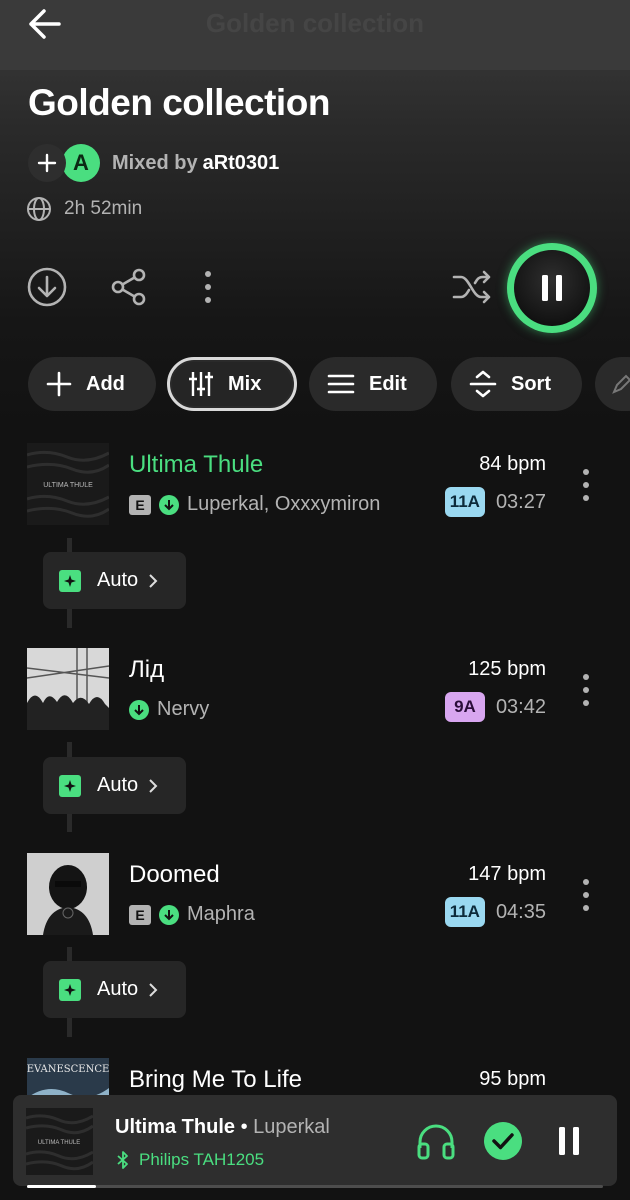 The image size is (630, 1200). What do you see at coordinates (179, 102) in the screenshot?
I see `playlist-title: Golden collection` at bounding box center [179, 102].